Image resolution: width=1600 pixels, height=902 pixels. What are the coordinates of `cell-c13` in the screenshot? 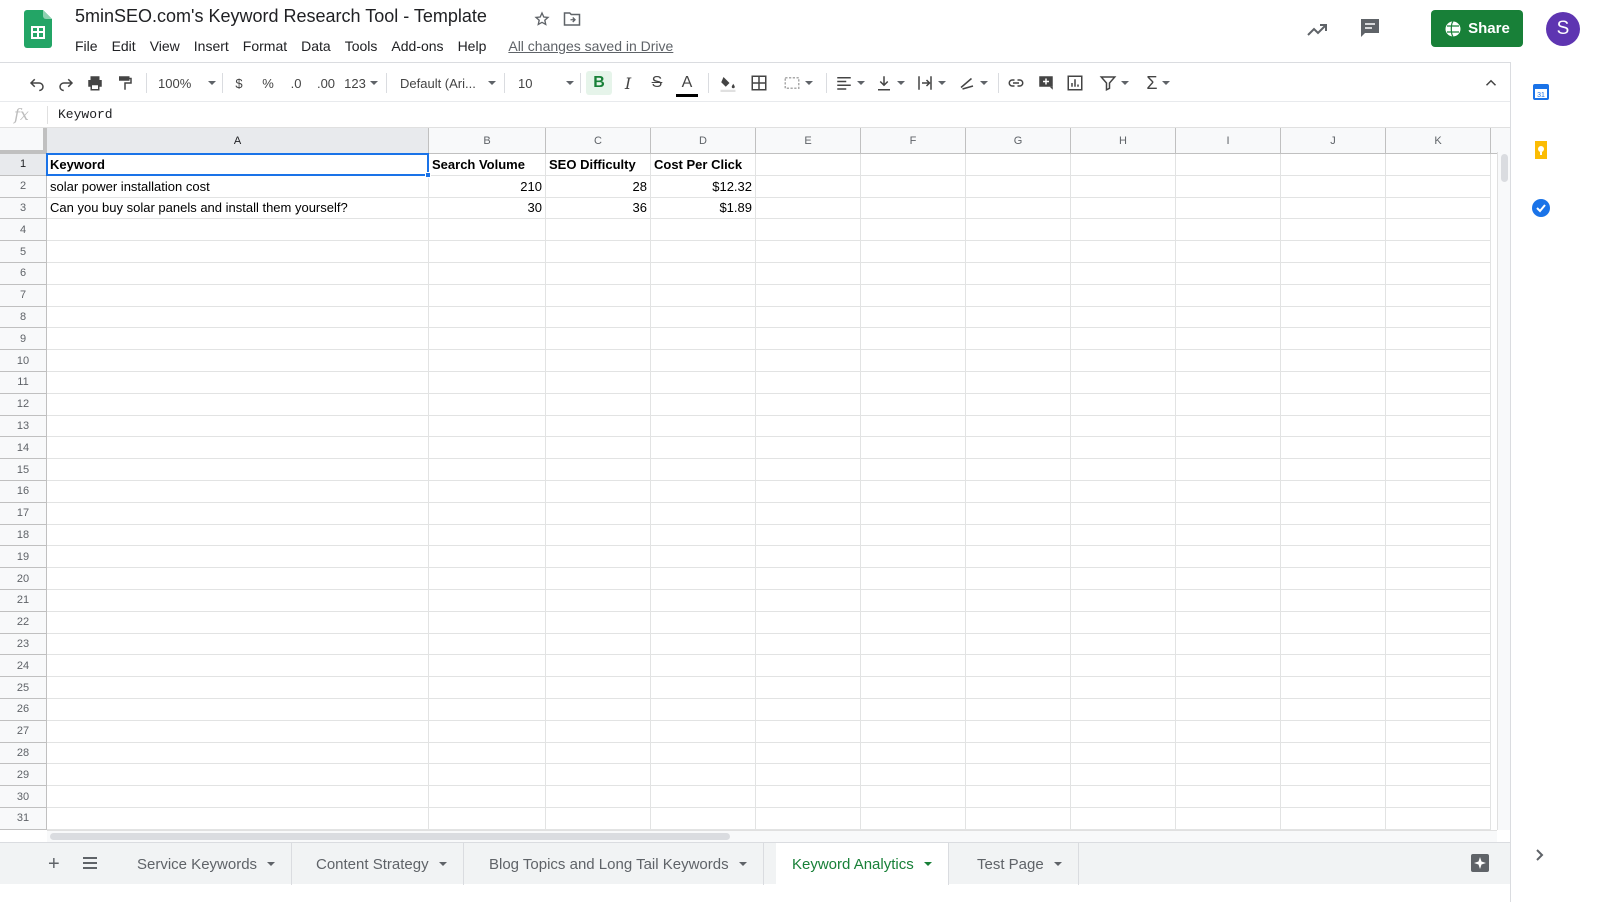 It's located at (598, 426).